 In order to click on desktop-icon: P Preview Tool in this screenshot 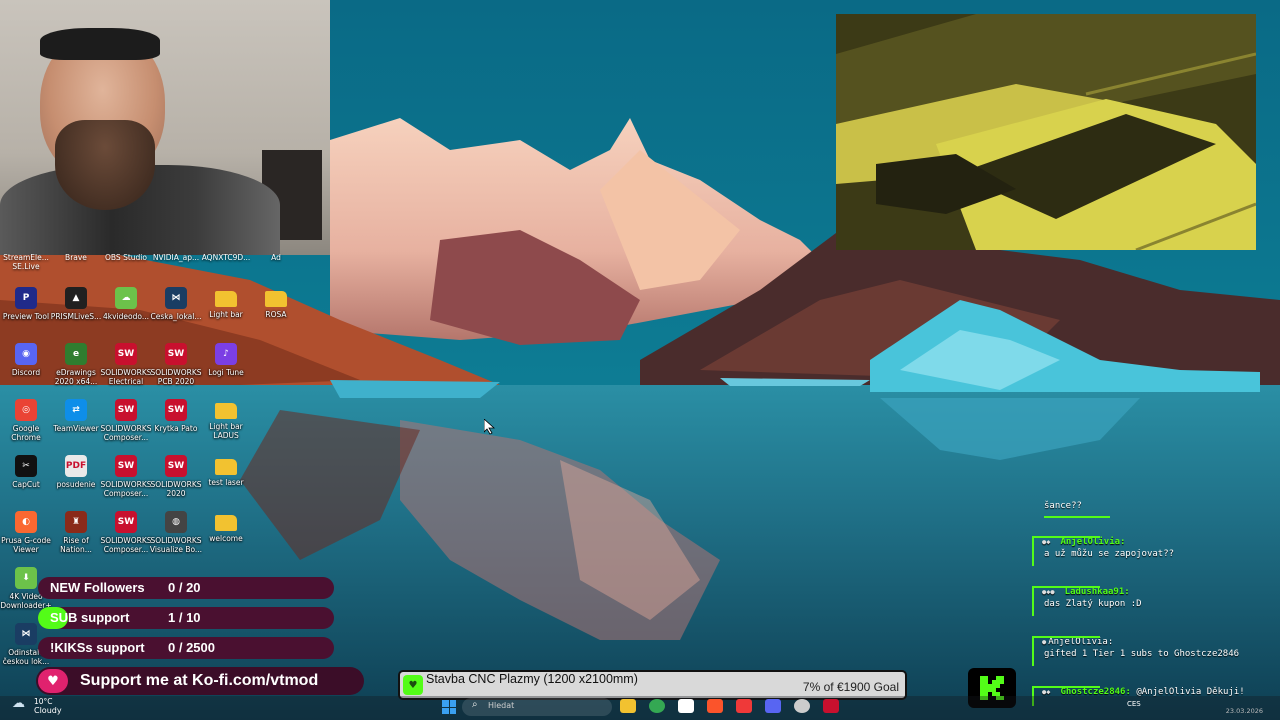, I will do `click(26, 311)`.